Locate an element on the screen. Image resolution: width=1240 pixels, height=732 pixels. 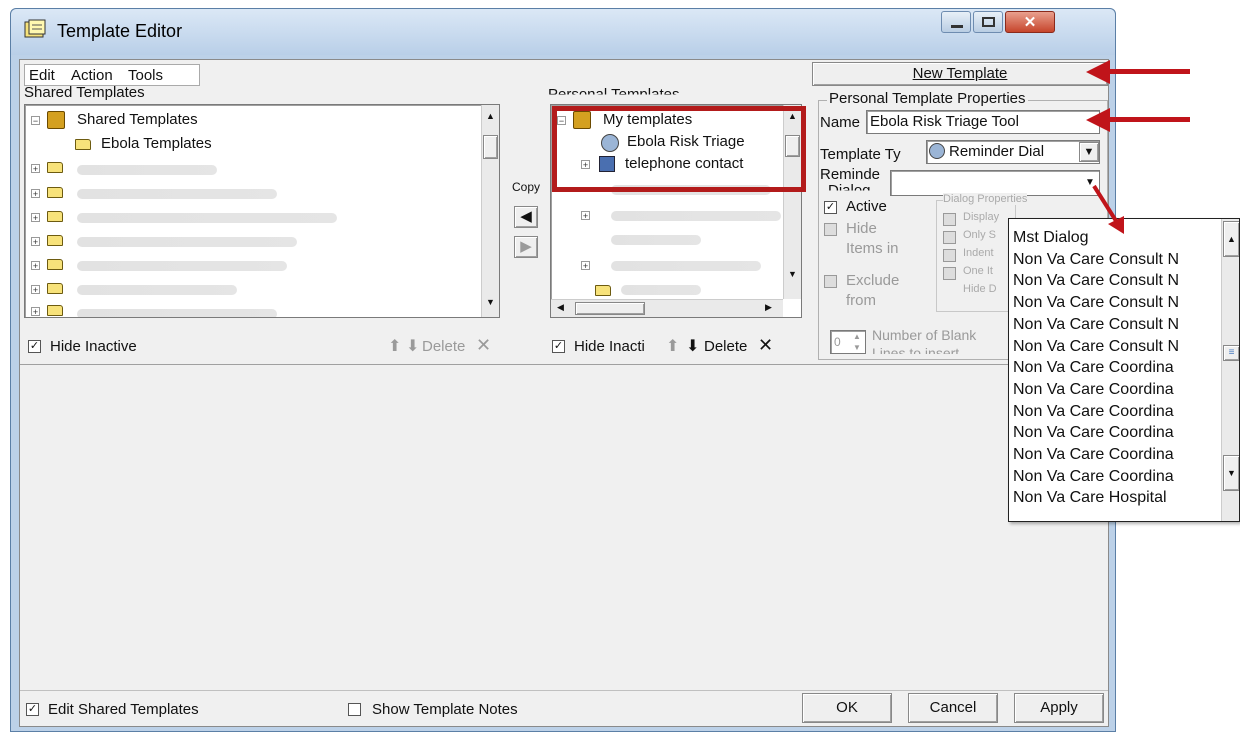
close-button: ✕ is located at coordinates (1030, 22).